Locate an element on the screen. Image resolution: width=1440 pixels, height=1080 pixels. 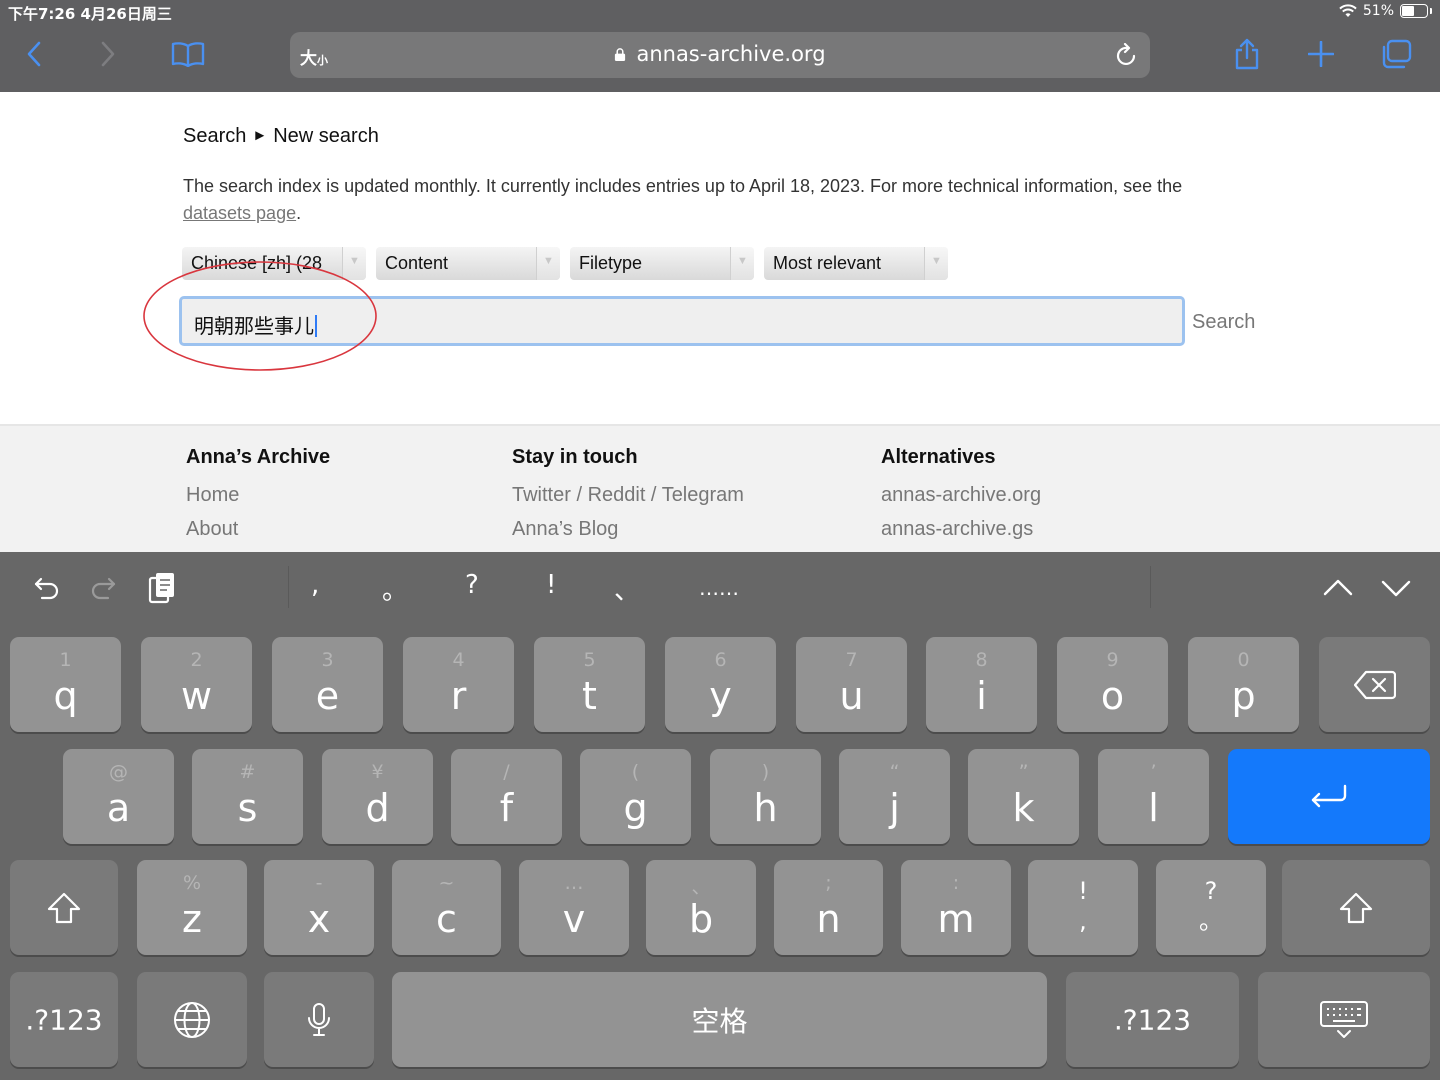
key-h: ) h is located at coordinates (765, 796).